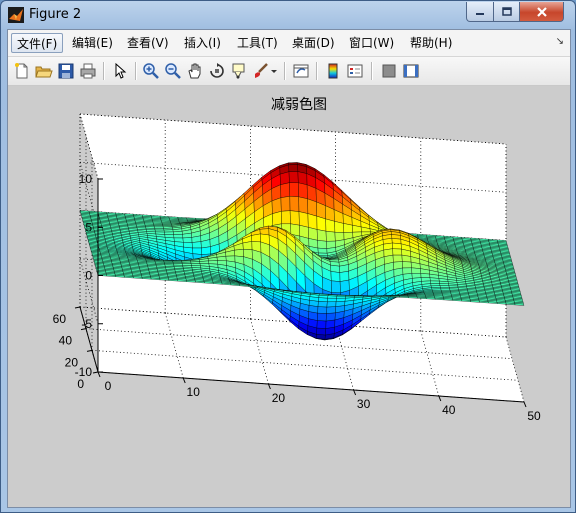  Describe the element at coordinates (88, 71) in the screenshot. I see `print-icon` at that location.